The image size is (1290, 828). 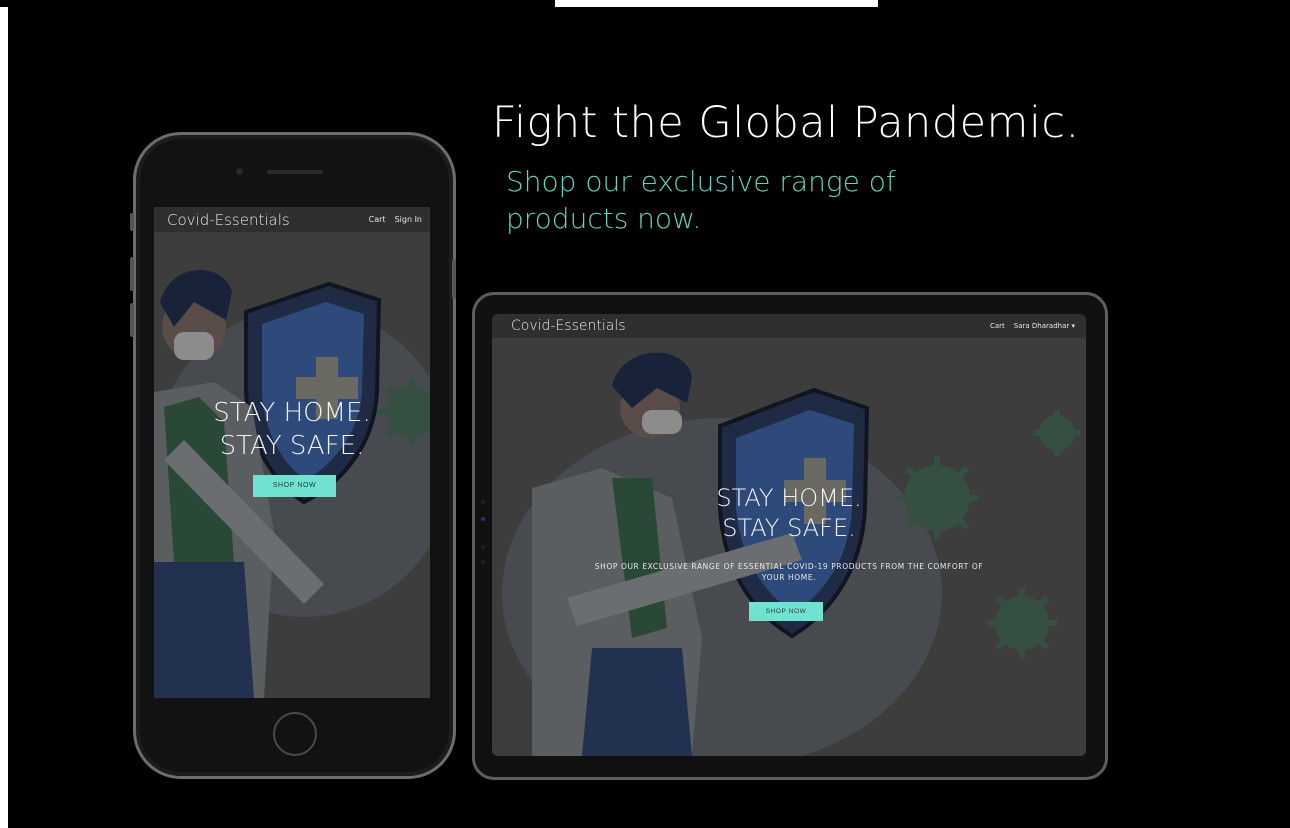 I want to click on phone-camera, so click(x=239, y=171).